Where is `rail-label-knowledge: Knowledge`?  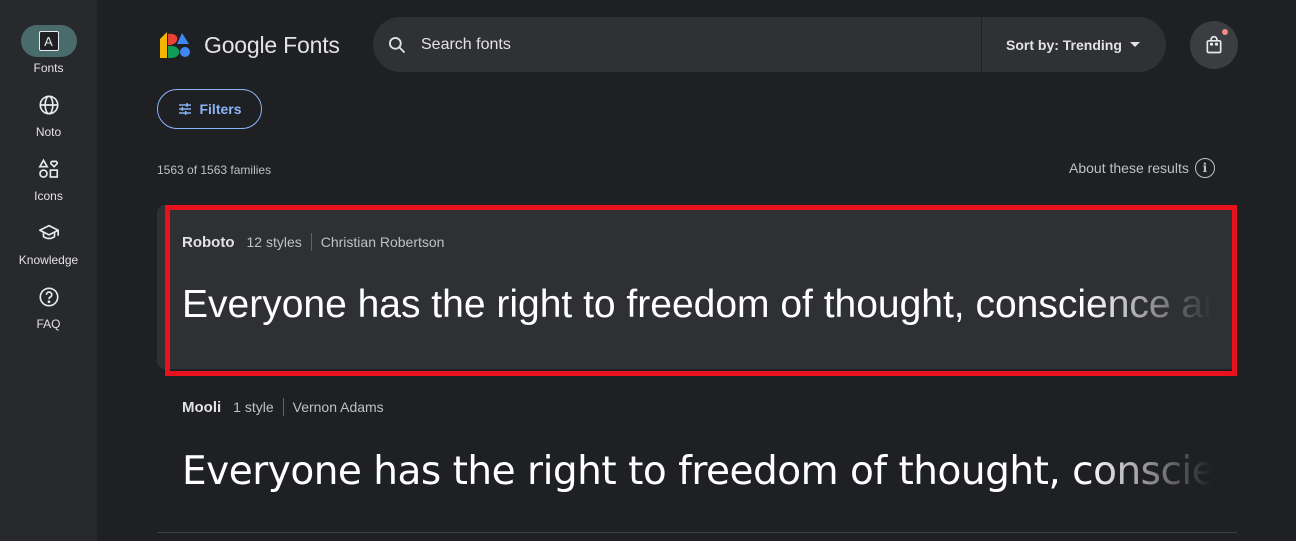 rail-label-knowledge: Knowledge is located at coordinates (48, 260).